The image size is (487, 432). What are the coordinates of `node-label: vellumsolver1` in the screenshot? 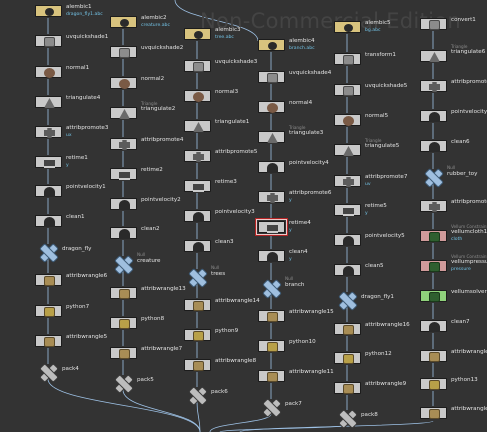 It's located at (469, 292).